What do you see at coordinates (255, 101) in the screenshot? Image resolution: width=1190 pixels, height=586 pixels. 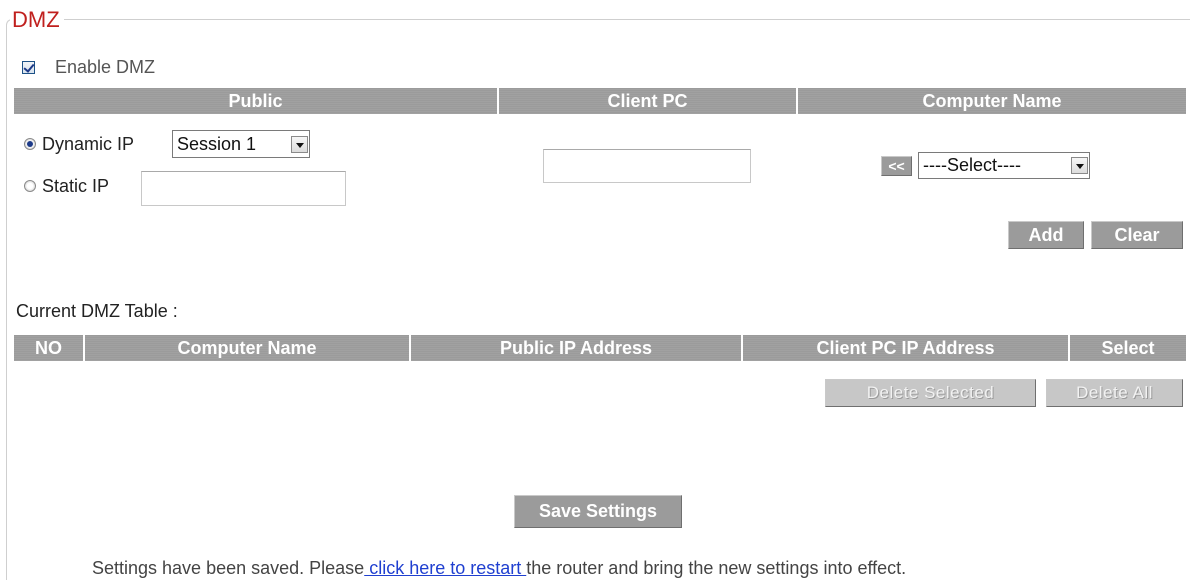 I see `header-public: Public` at bounding box center [255, 101].